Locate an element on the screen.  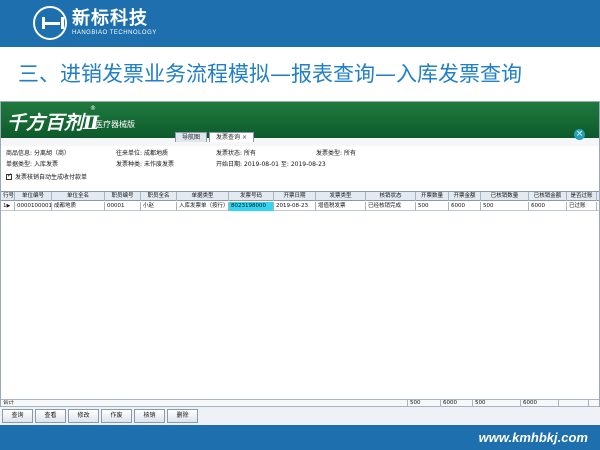
tab-label: 发票查询 is located at coordinates (228, 137).